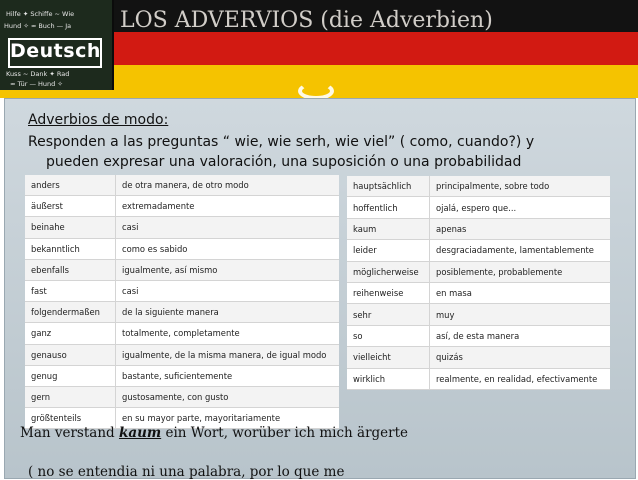 This screenshot has width=638, height=480. I want to click on table-row: fast casi, so click(182, 291).